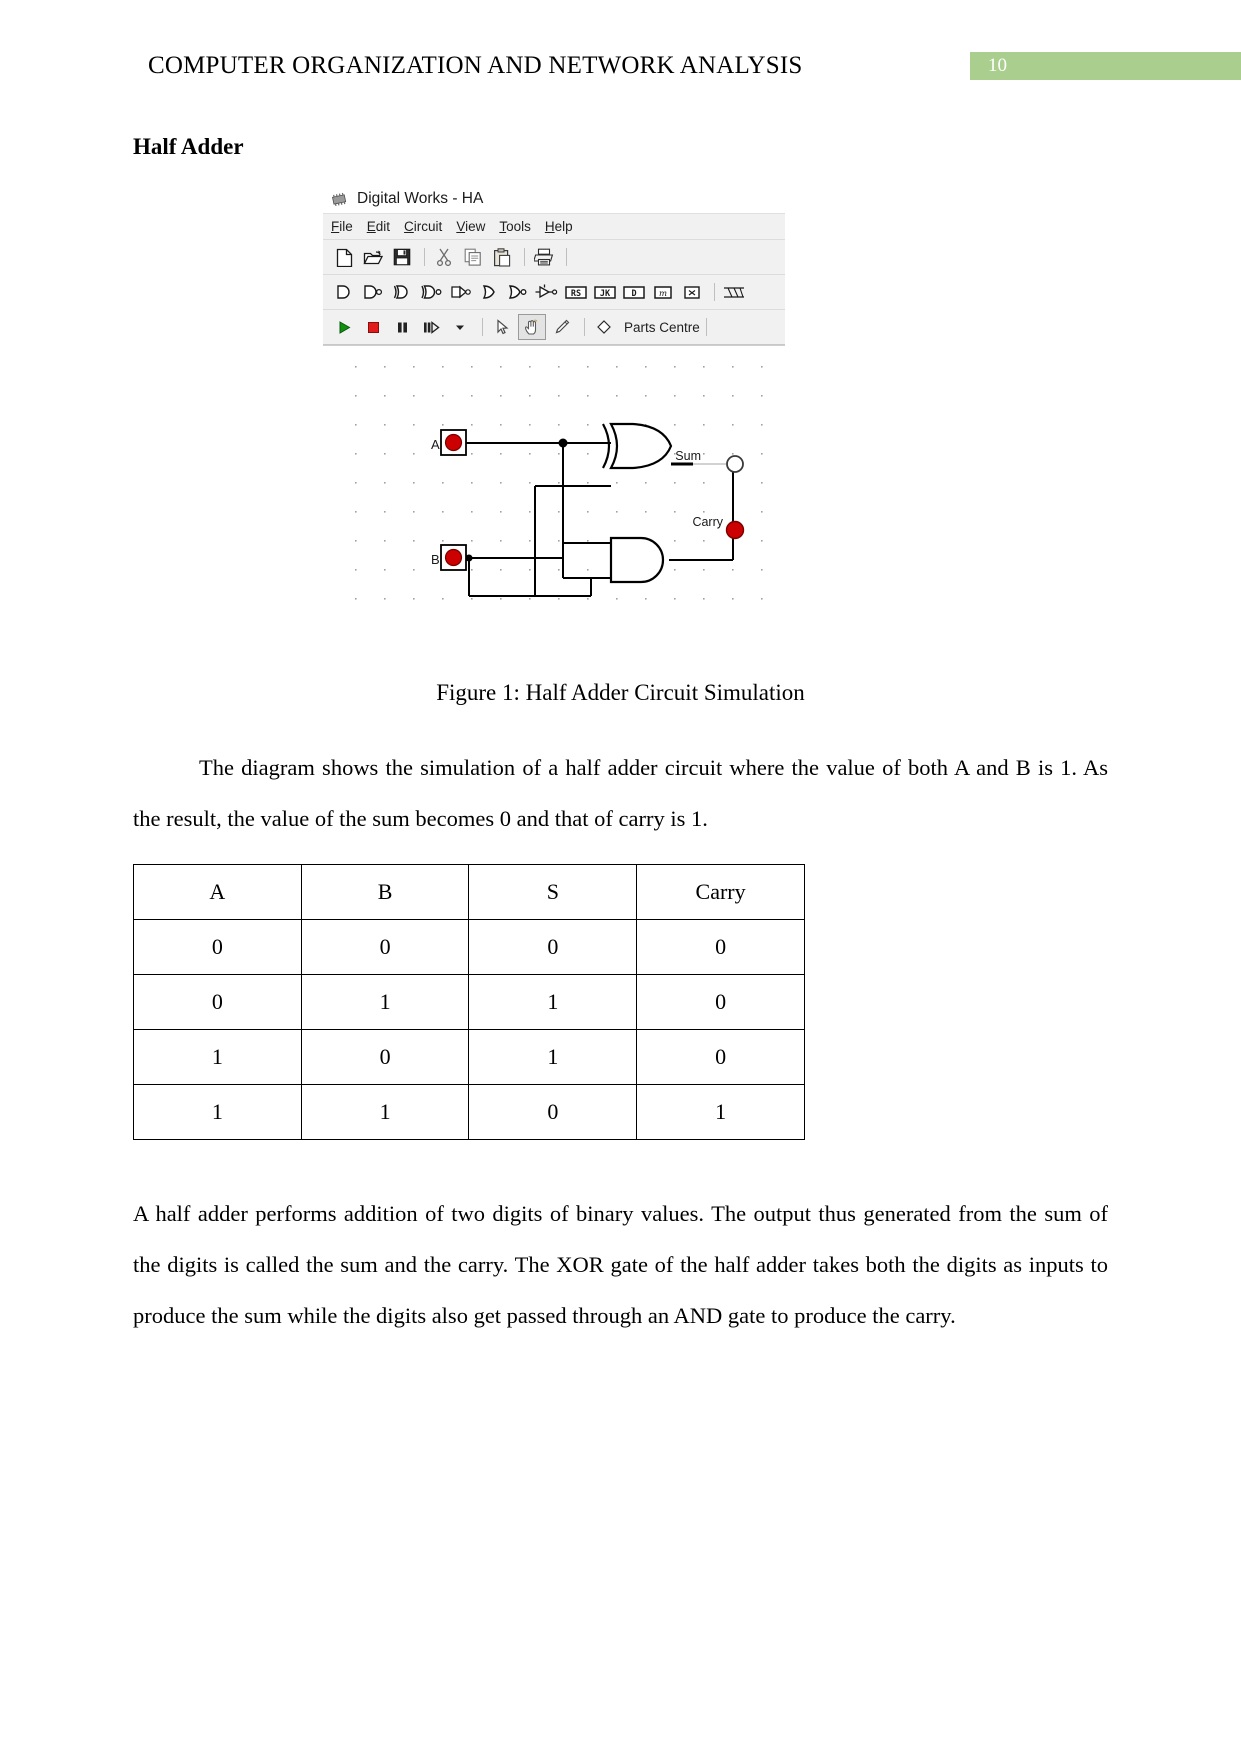  What do you see at coordinates (402, 327) in the screenshot?
I see `pause-icon` at bounding box center [402, 327].